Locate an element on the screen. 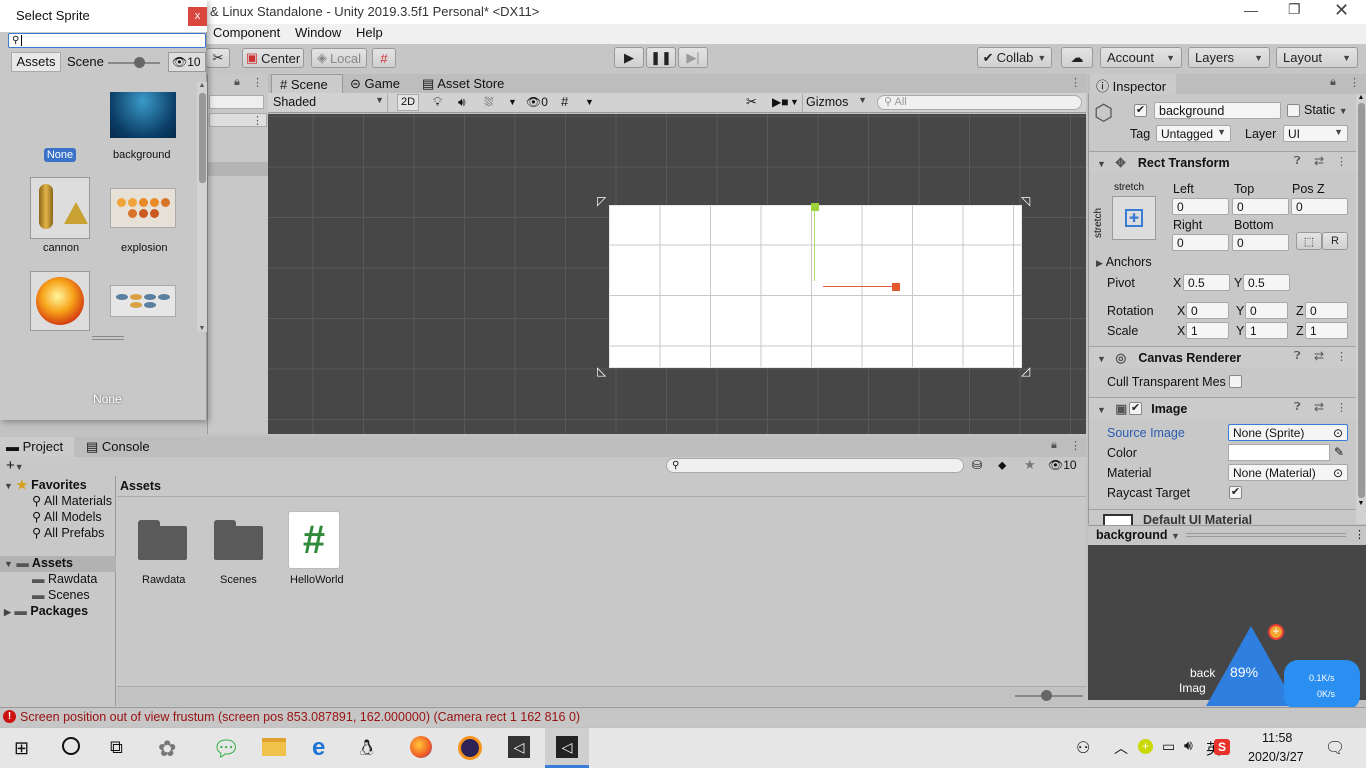 Image resolution: width=1366 pixels, height=768 pixels. sprite-thumb-background is located at coordinates (143, 115).